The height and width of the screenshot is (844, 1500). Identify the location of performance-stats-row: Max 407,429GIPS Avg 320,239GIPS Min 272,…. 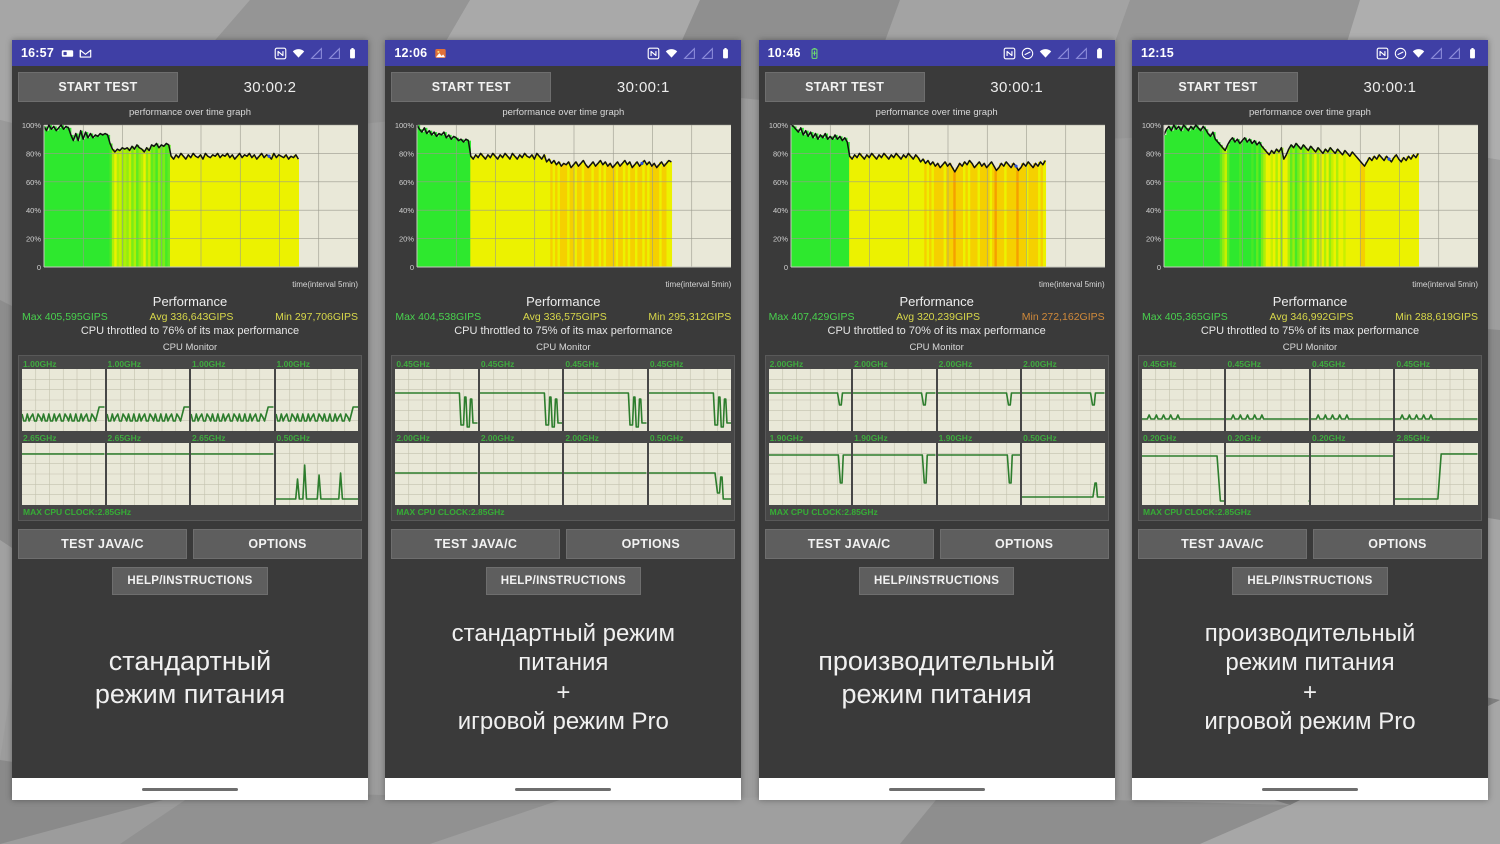
(937, 316).